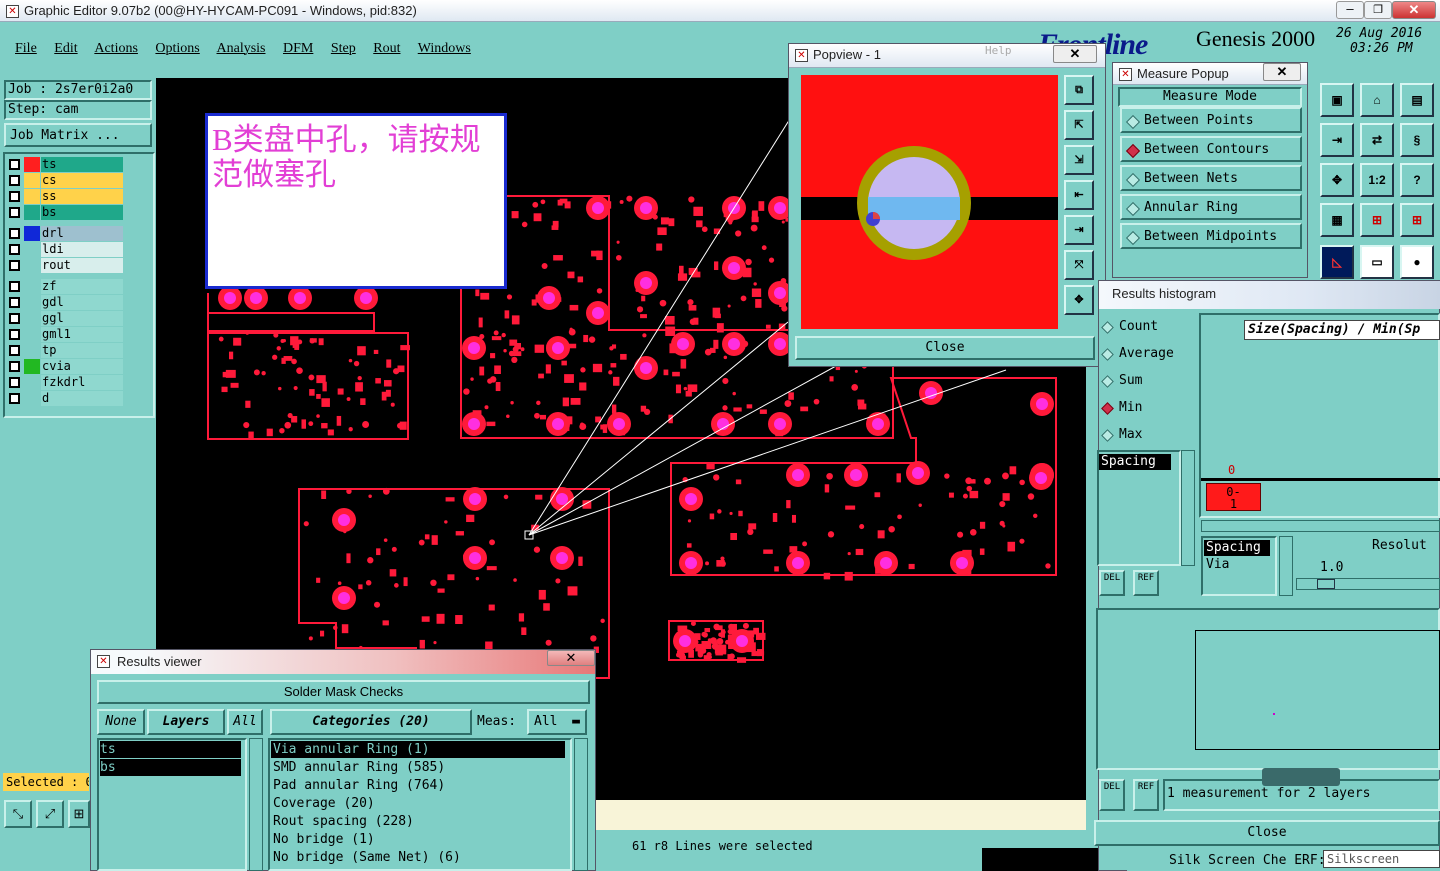  I want to click on measure-close-x: ✕, so click(1282, 72).